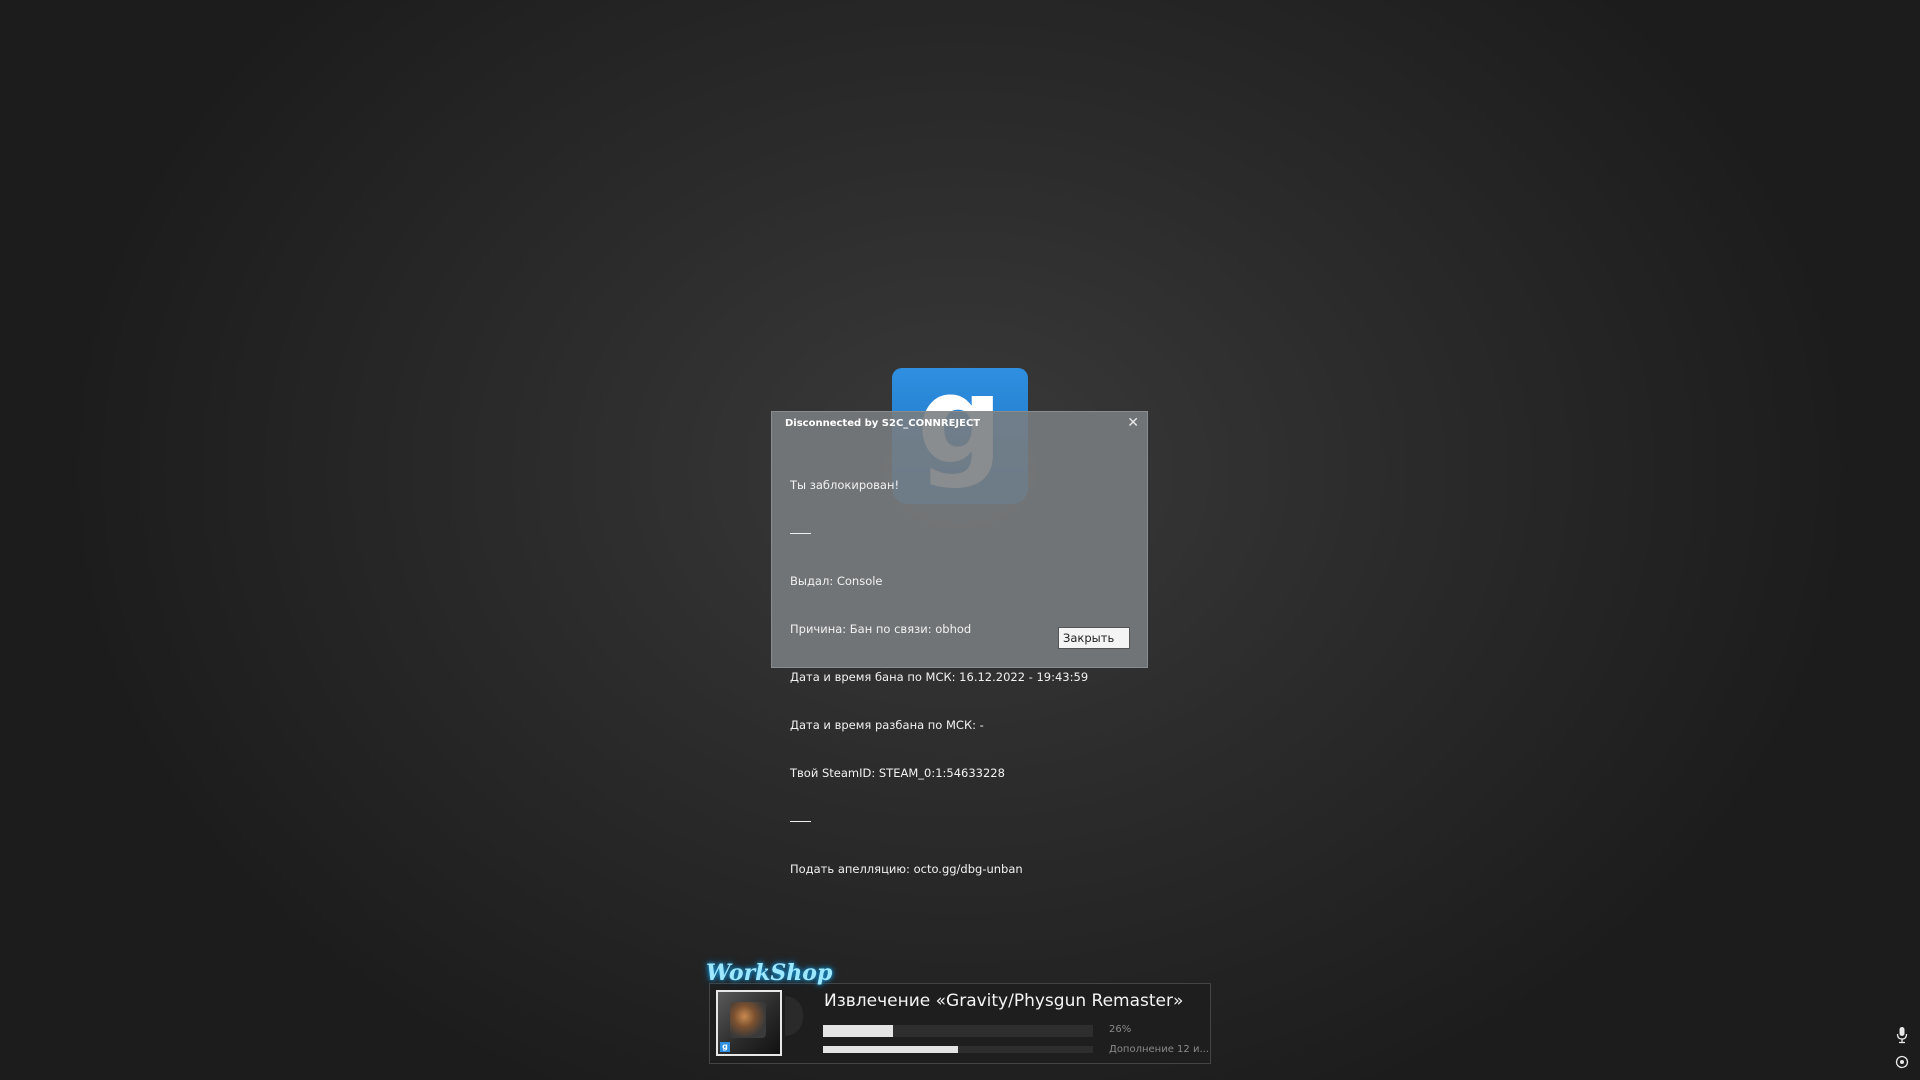 Image resolution: width=1920 pixels, height=1080 pixels. I want to click on appeal-text: Подать апелляцию: octo.gg/dbg-unban, so click(906, 869).